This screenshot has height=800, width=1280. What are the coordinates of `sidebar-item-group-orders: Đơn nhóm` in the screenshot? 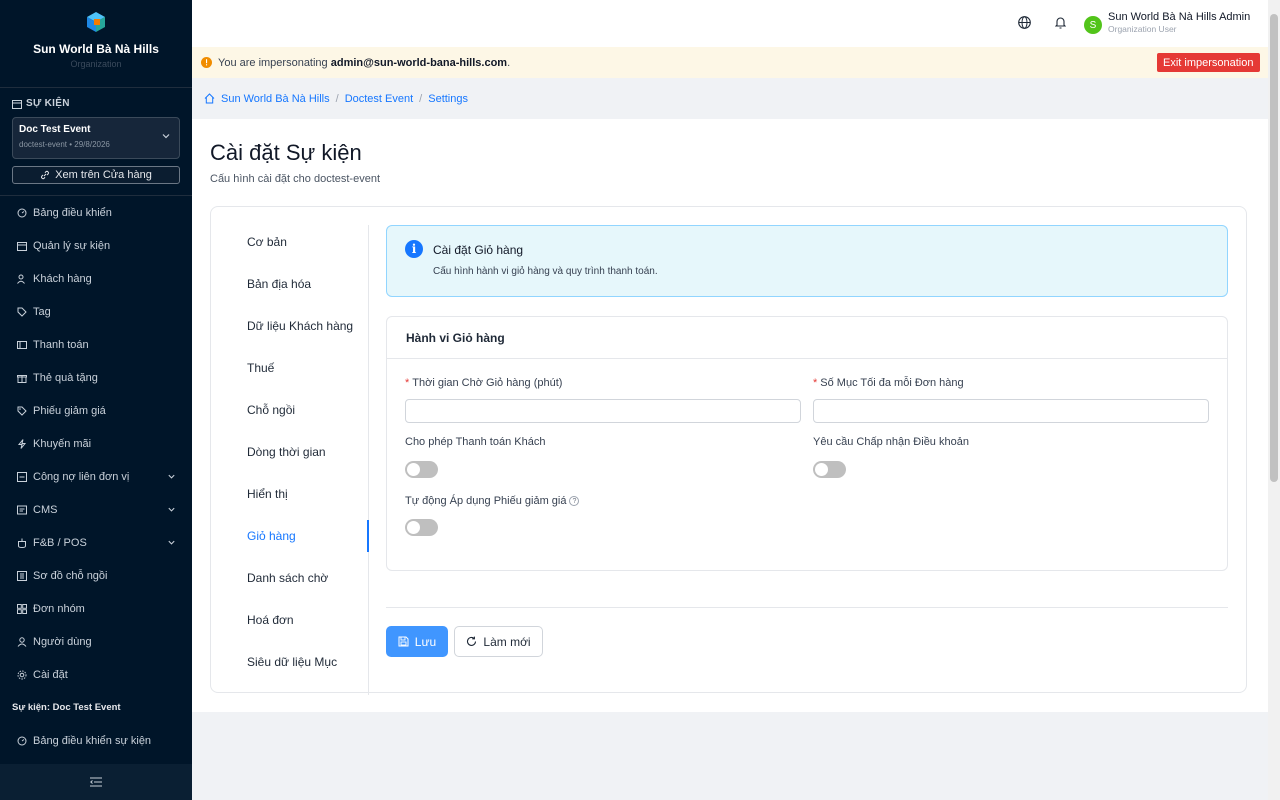 It's located at (96, 608).